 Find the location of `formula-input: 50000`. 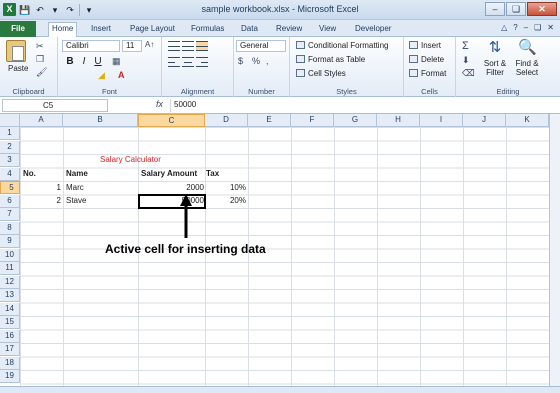

formula-input: 50000 is located at coordinates (364, 105).